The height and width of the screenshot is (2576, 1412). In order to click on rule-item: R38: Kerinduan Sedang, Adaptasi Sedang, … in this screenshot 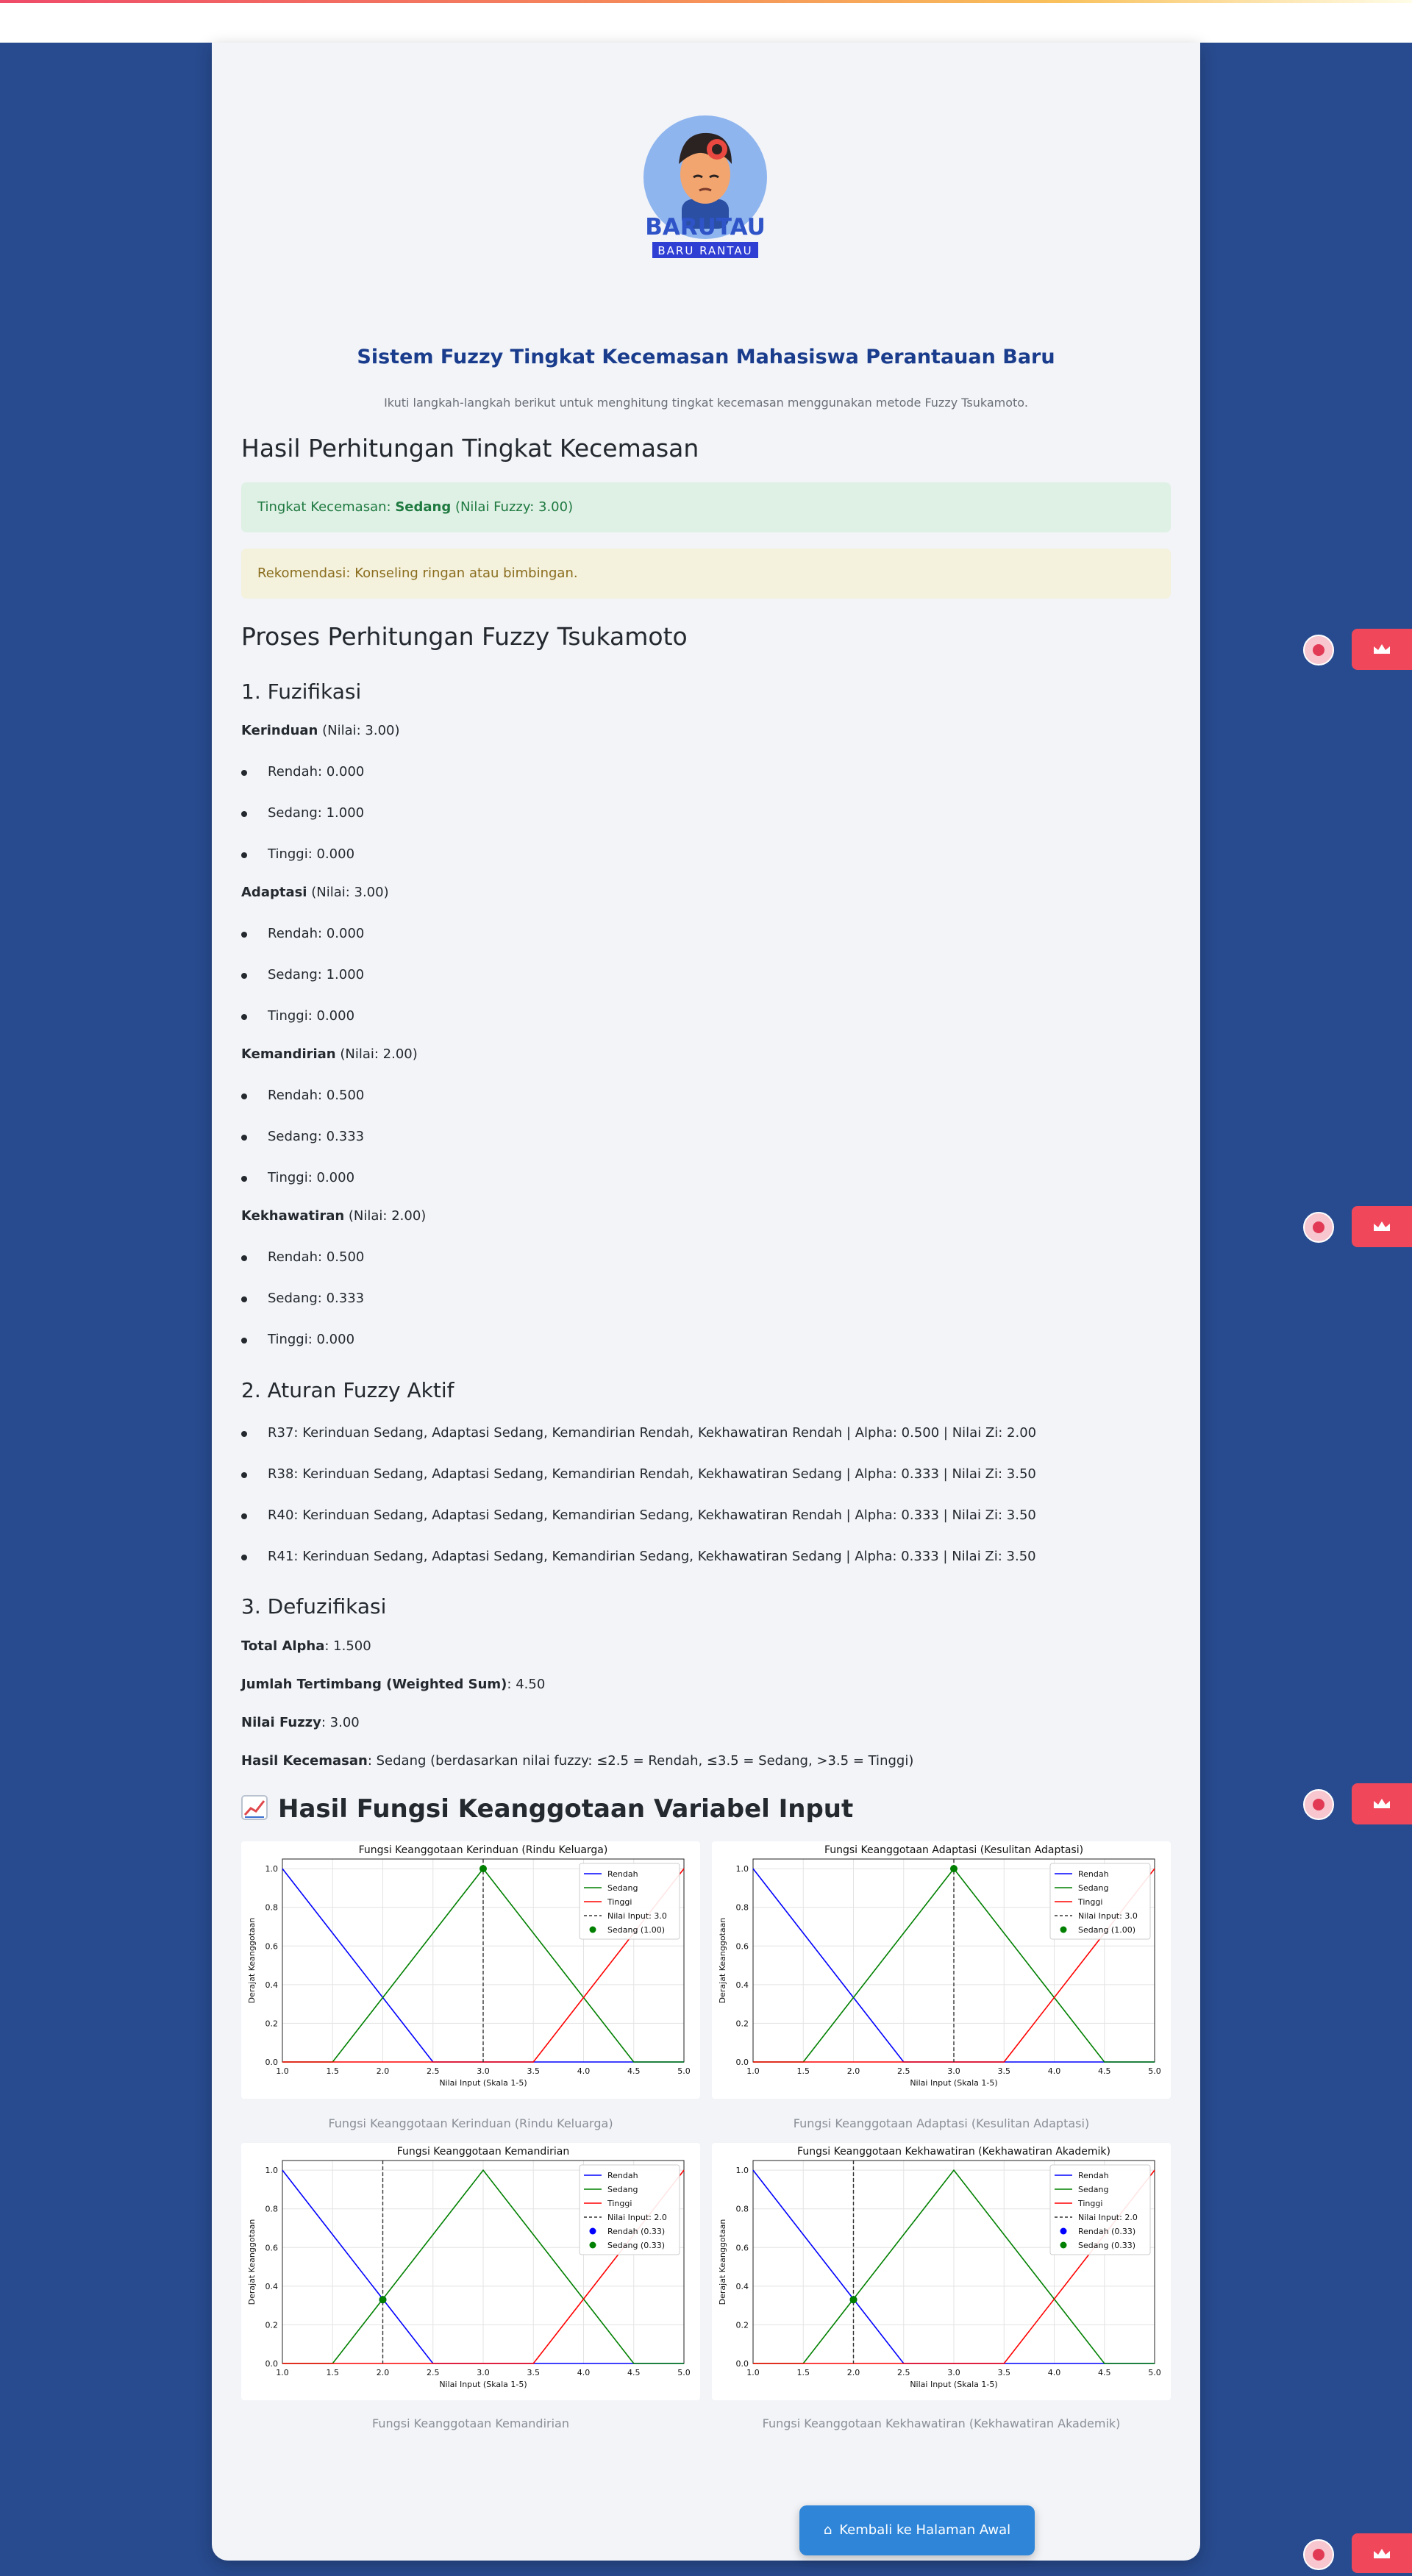, I will do `click(638, 1474)`.